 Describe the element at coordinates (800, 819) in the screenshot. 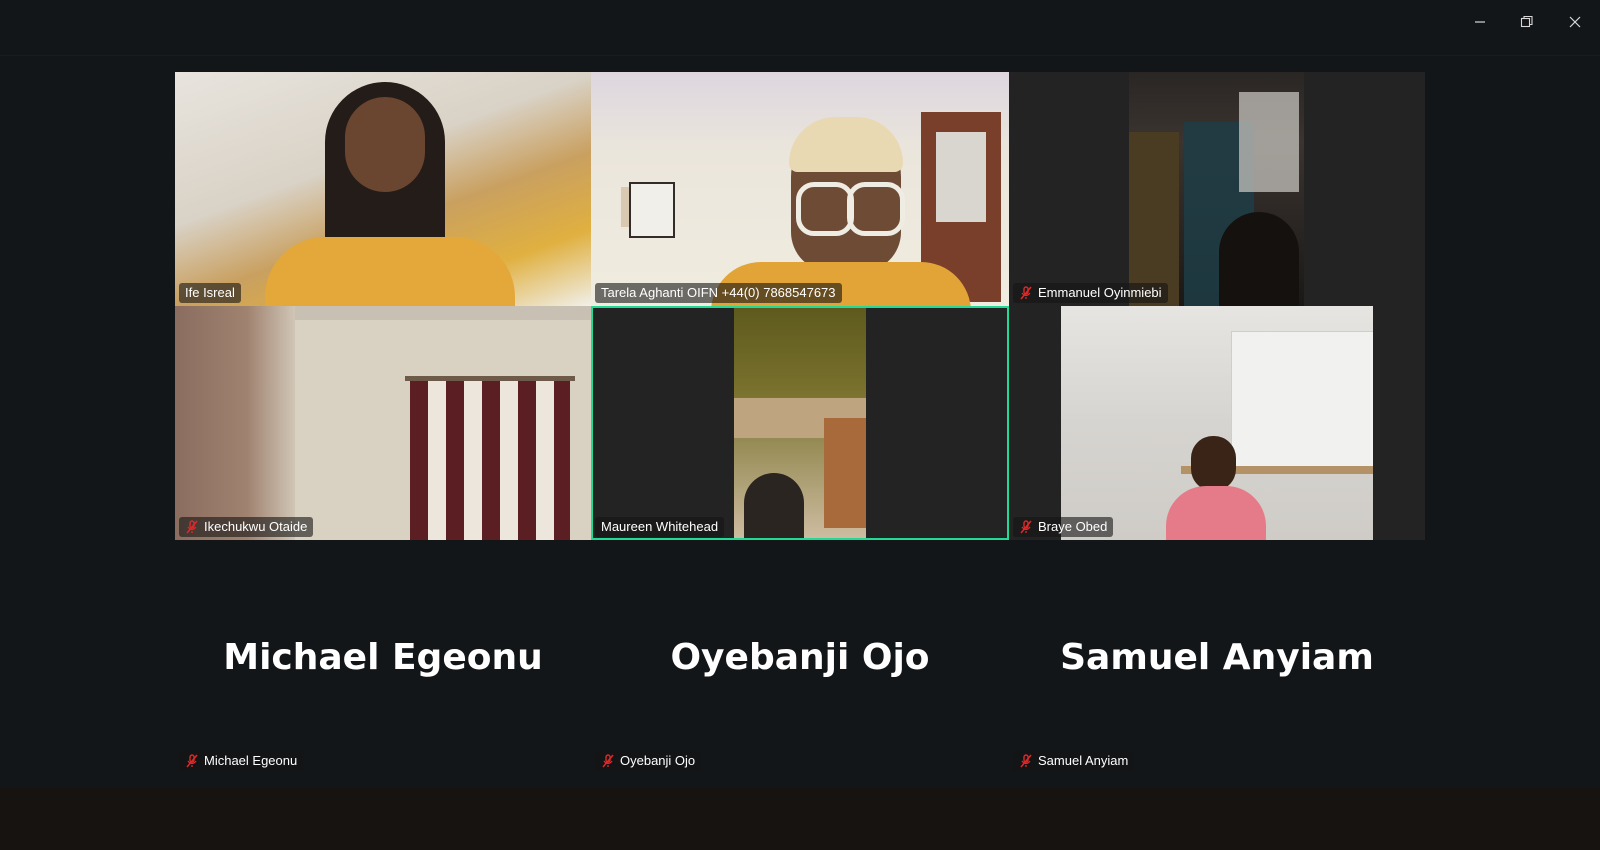

I see `bottom-toolbar-area` at that location.